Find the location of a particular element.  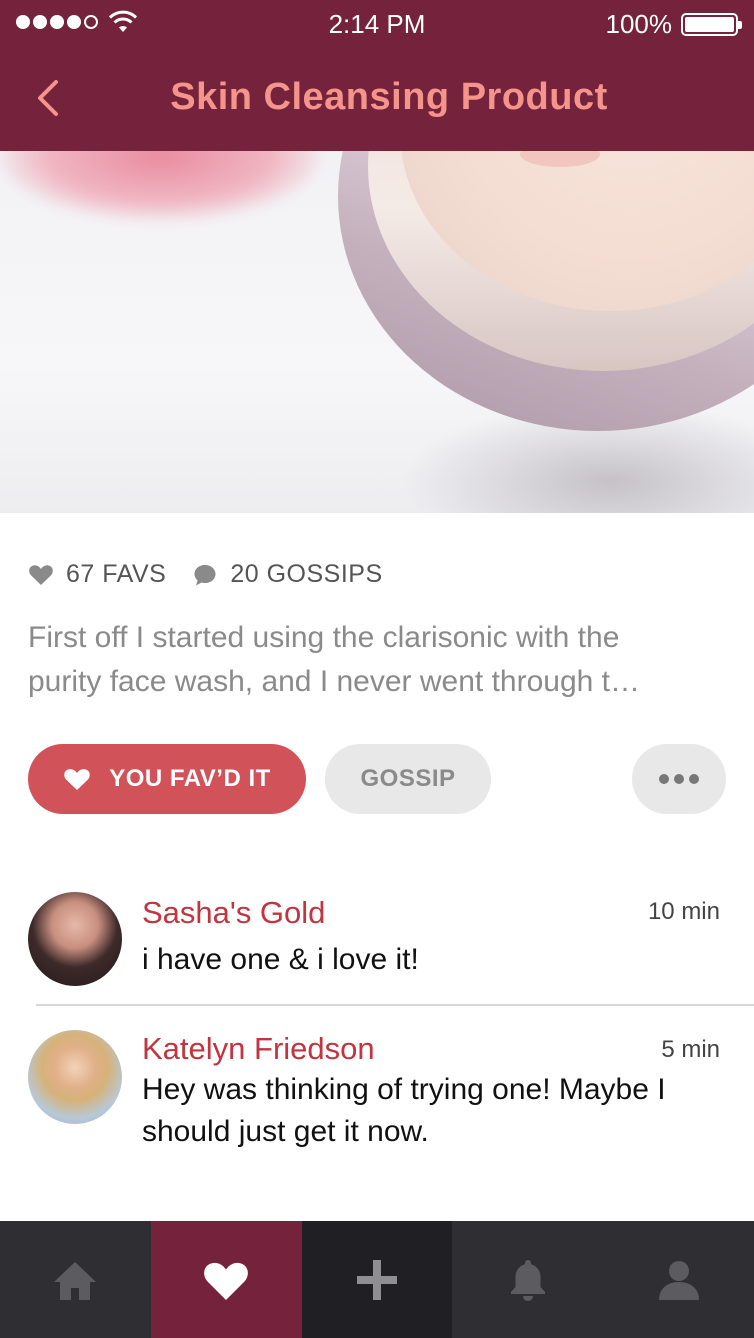

bell-icon is located at coordinates (527, 1280).